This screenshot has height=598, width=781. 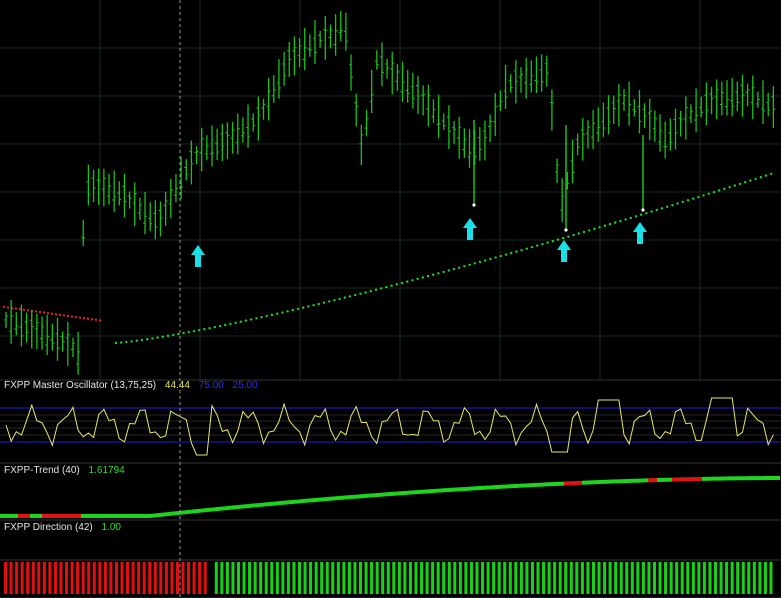 What do you see at coordinates (62, 527) in the screenshot?
I see `direction-label: FXPP Direction (42) 1.00` at bounding box center [62, 527].